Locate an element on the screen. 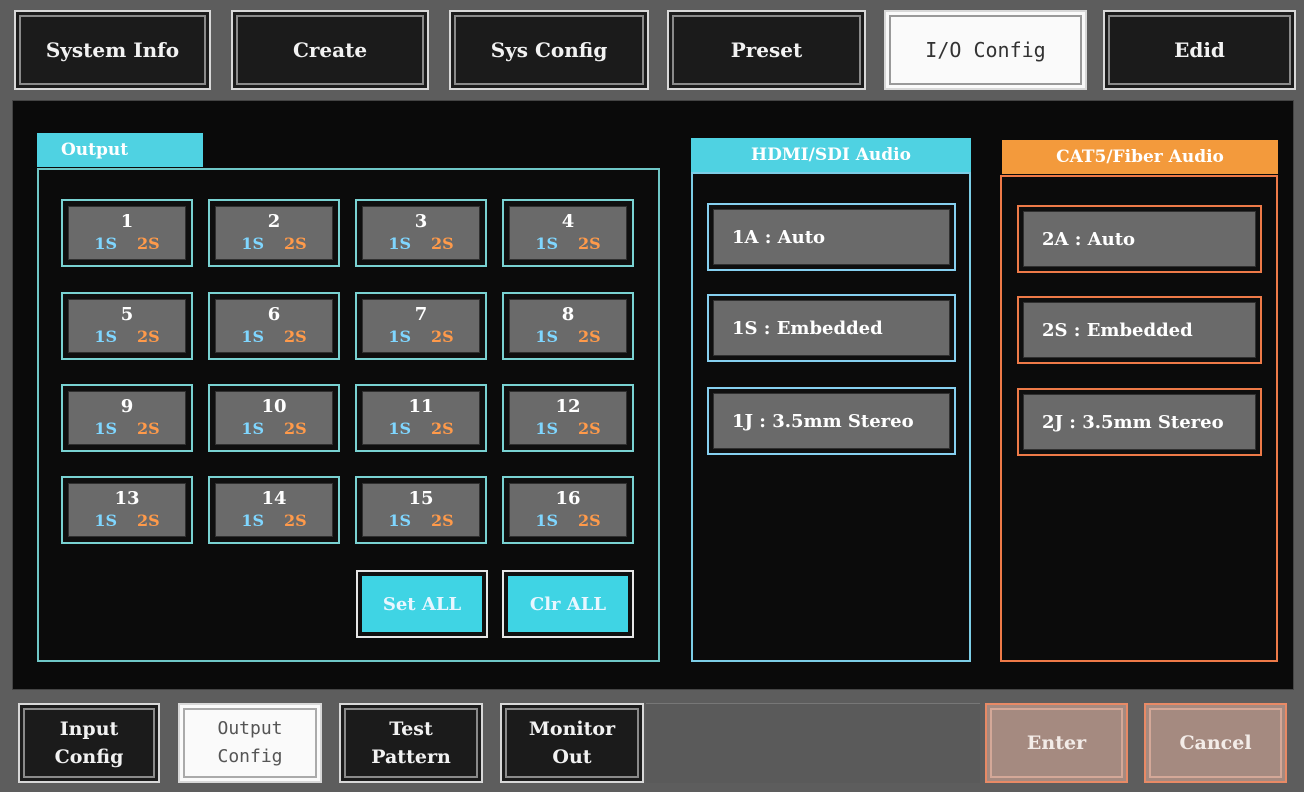 This screenshot has height=792, width=1304. output-button-2: 2 1S 2S is located at coordinates (274, 233).